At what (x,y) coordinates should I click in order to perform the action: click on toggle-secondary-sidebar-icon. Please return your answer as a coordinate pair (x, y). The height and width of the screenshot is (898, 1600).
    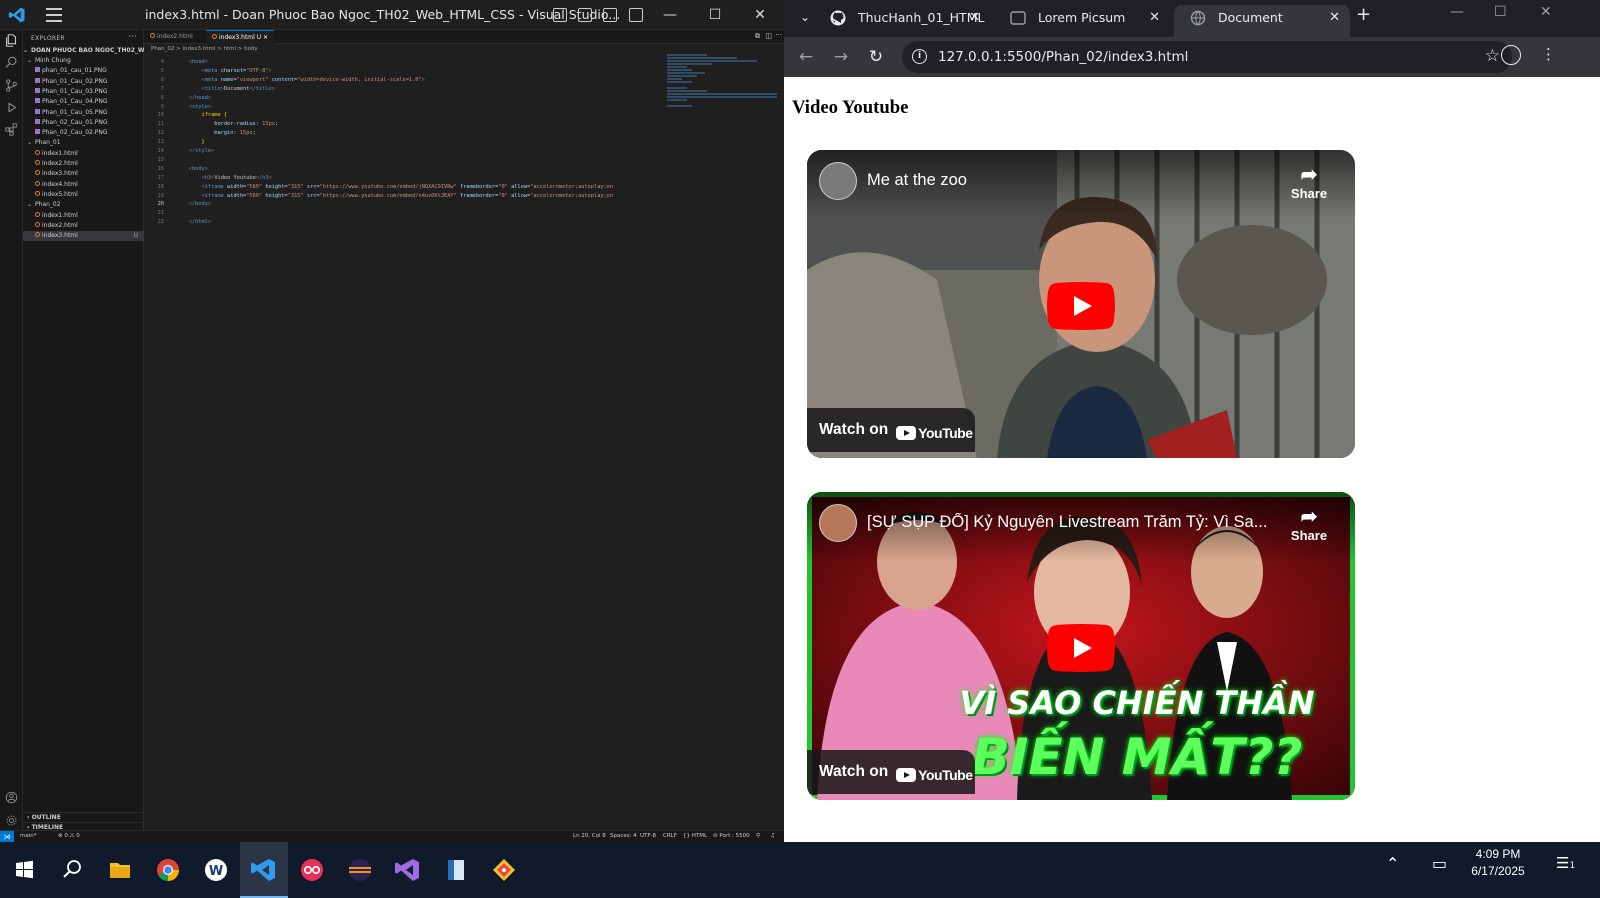
    Looking at the image, I should click on (610, 15).